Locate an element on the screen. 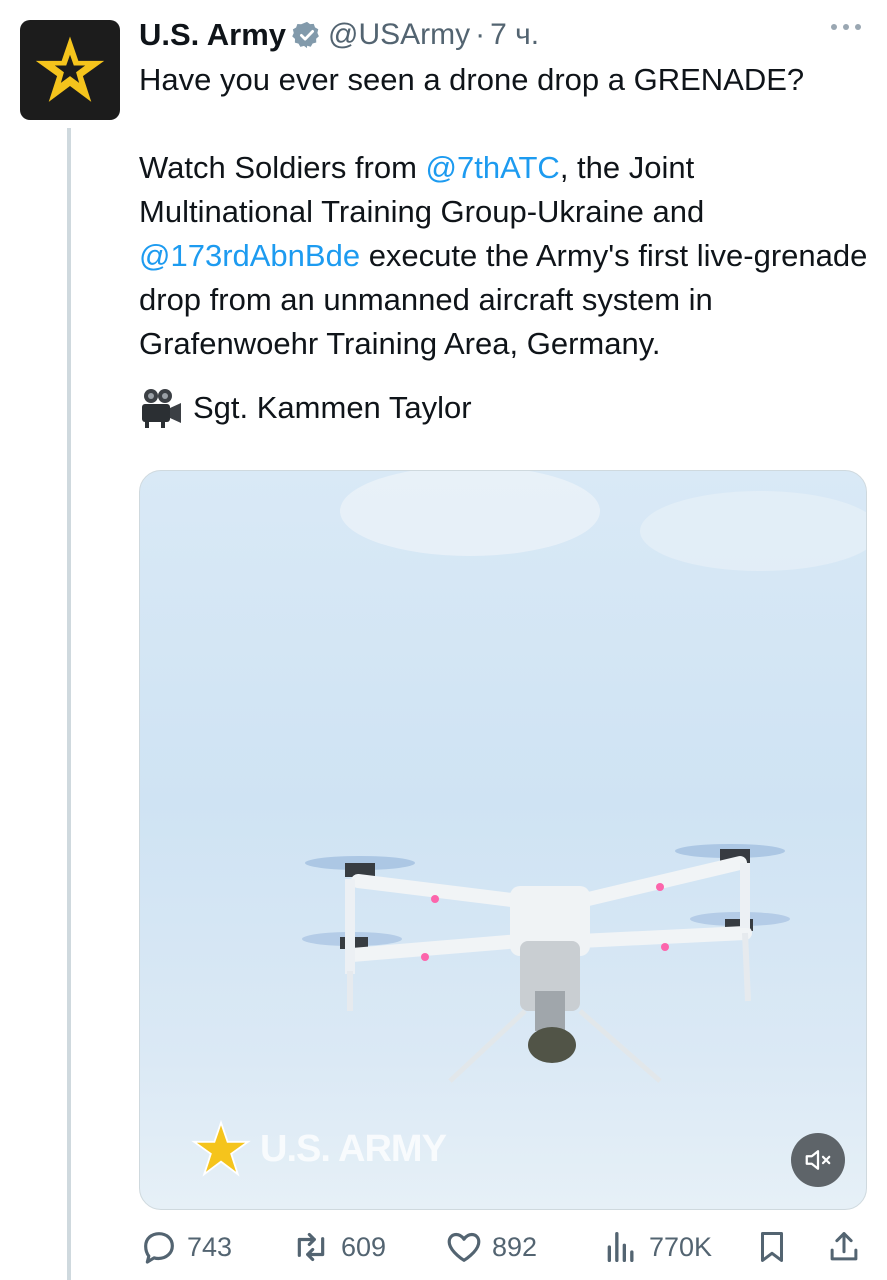 This screenshot has height=1280, width=887. speaker-muted-icon is located at coordinates (818, 1160).